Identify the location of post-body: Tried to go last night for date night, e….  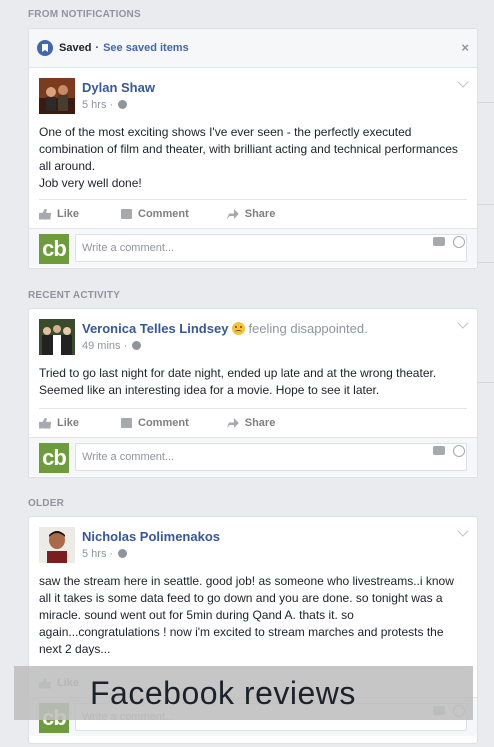
(238, 381).